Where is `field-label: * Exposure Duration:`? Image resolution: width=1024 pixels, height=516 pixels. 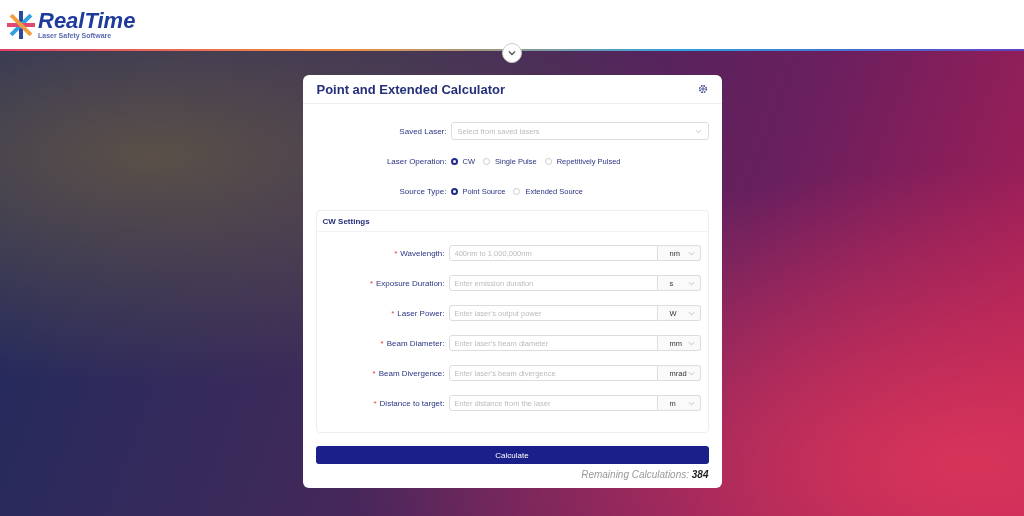 field-label: * Exposure Duration: is located at coordinates (407, 283).